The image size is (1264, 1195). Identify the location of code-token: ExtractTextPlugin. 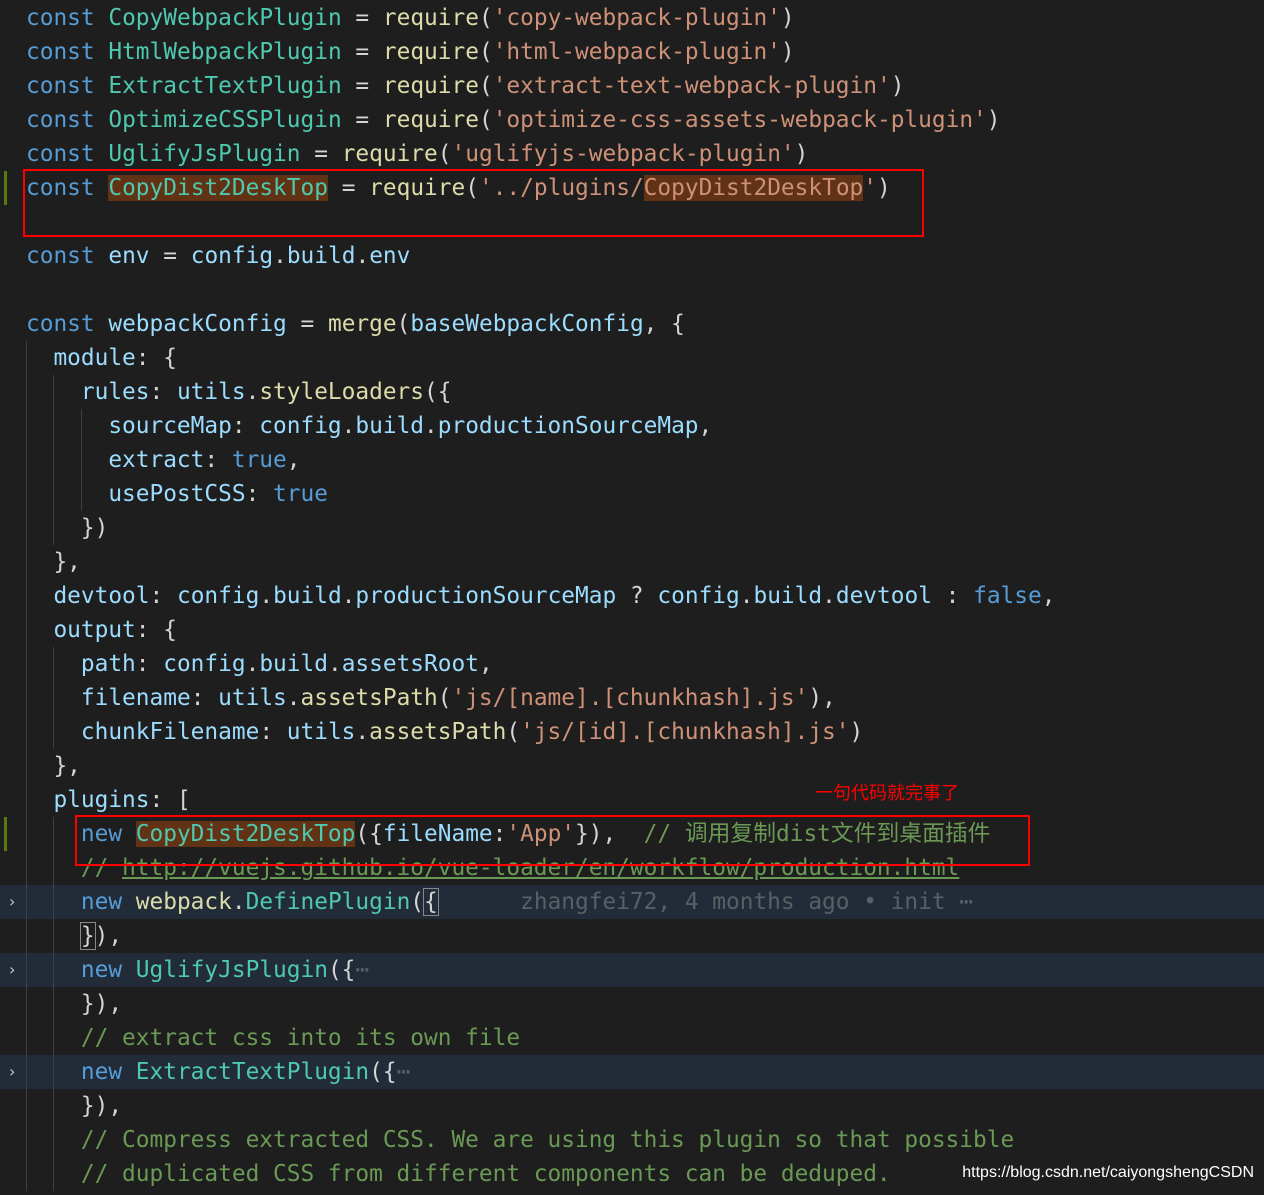
(252, 1072).